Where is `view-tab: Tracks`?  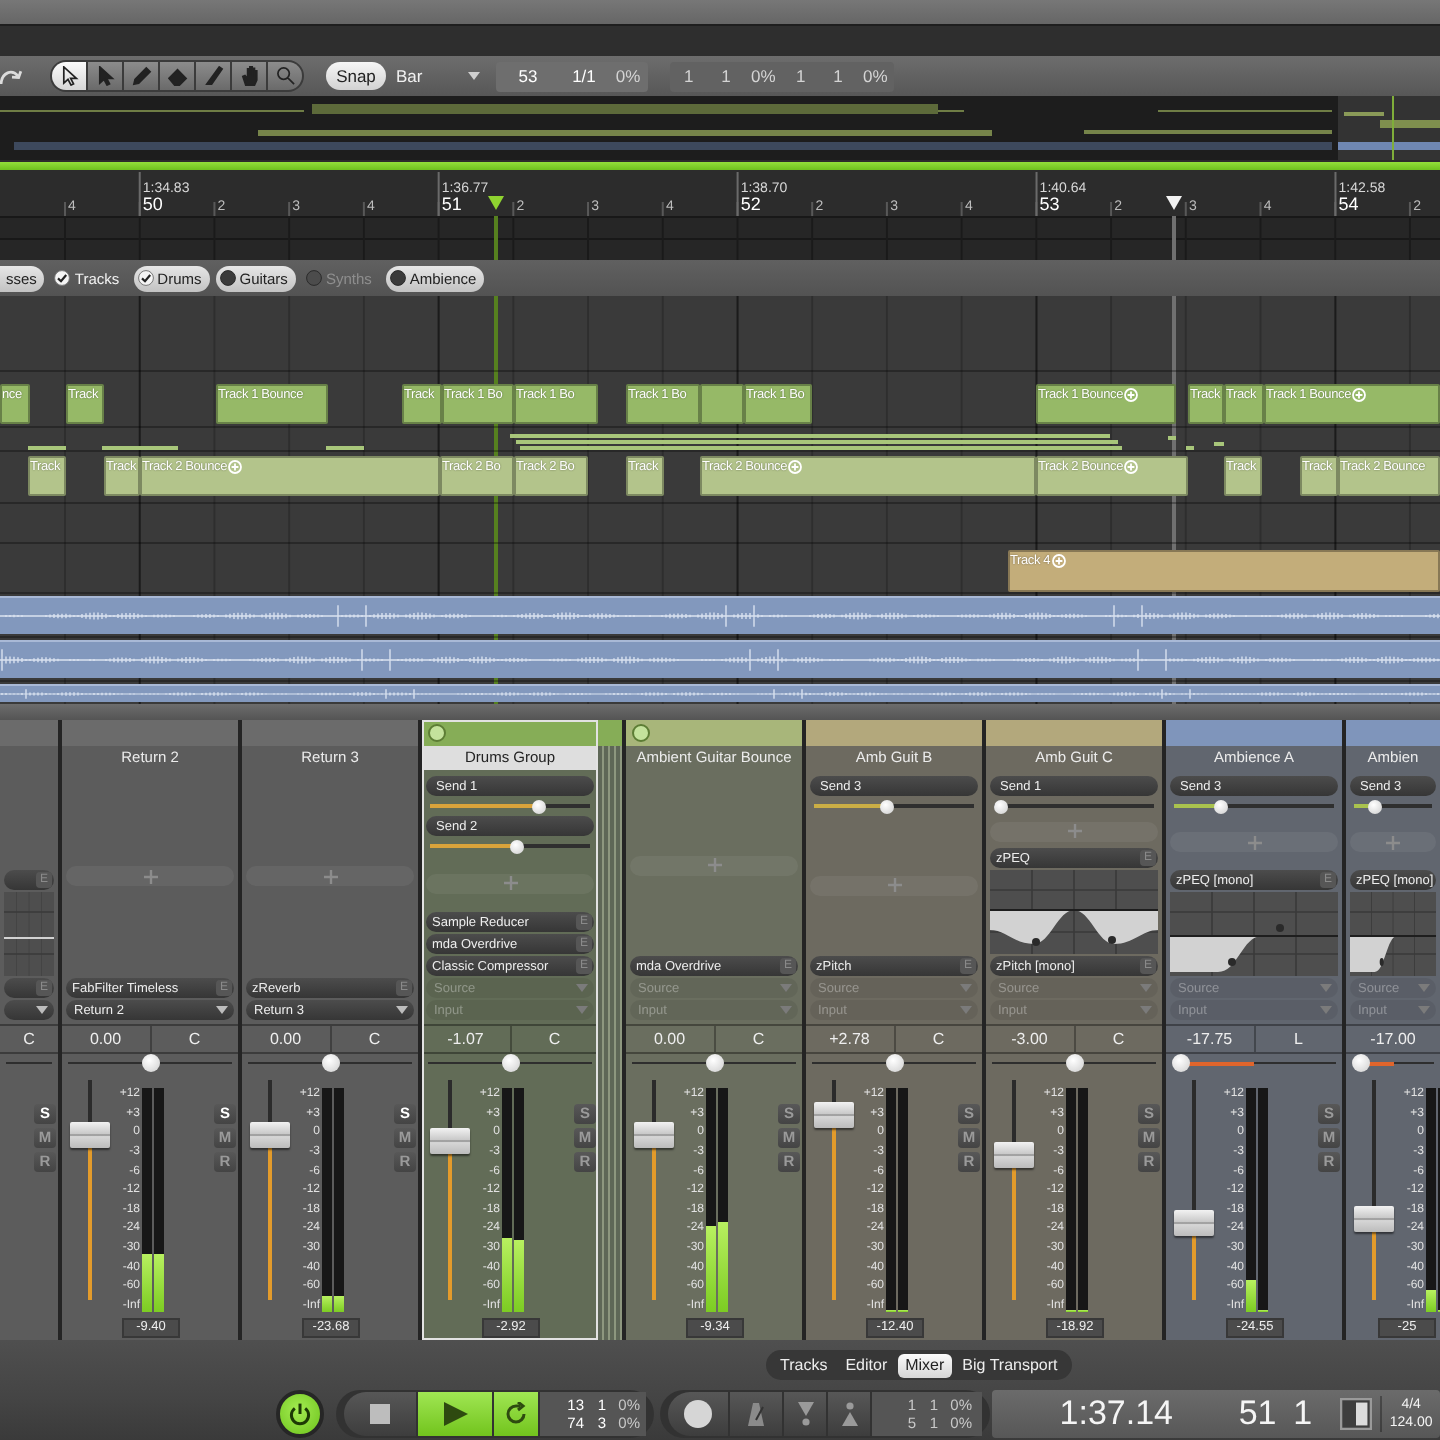
view-tab: Tracks is located at coordinates (804, 1365).